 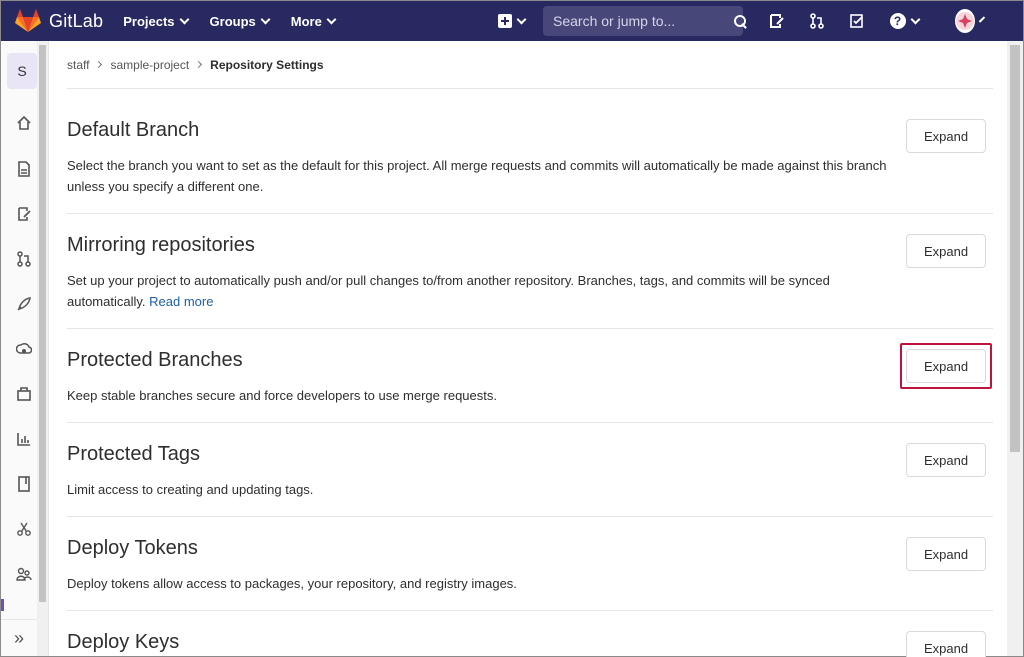 What do you see at coordinates (24, 304) in the screenshot?
I see `ci-cd-icon` at bounding box center [24, 304].